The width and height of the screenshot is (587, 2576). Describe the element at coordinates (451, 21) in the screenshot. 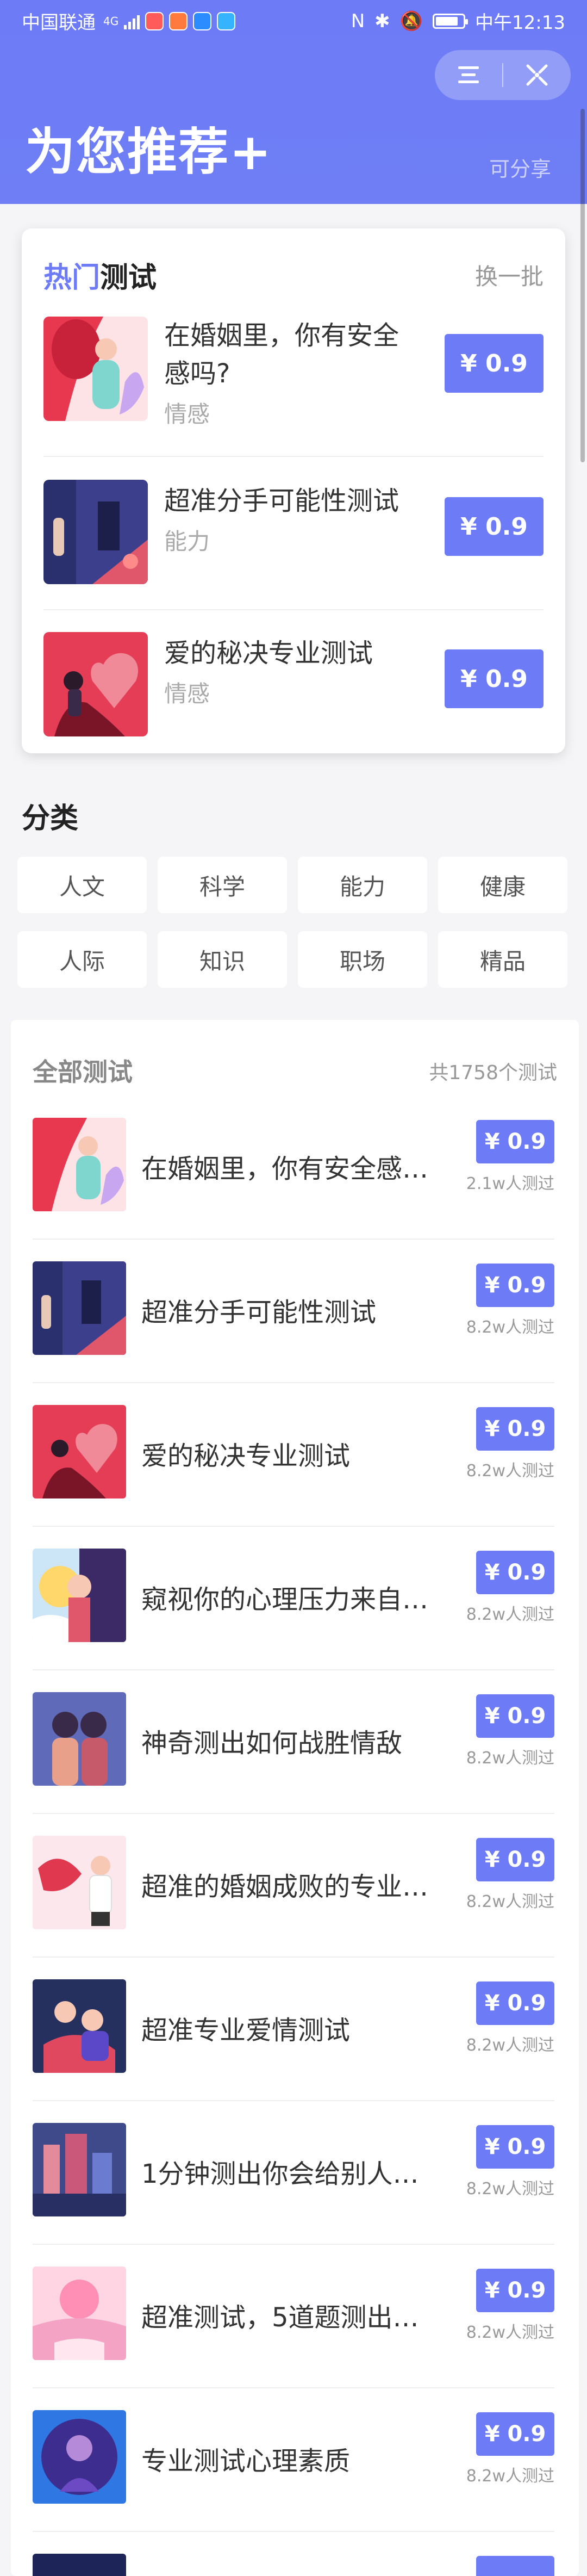

I see `battery-icon` at that location.